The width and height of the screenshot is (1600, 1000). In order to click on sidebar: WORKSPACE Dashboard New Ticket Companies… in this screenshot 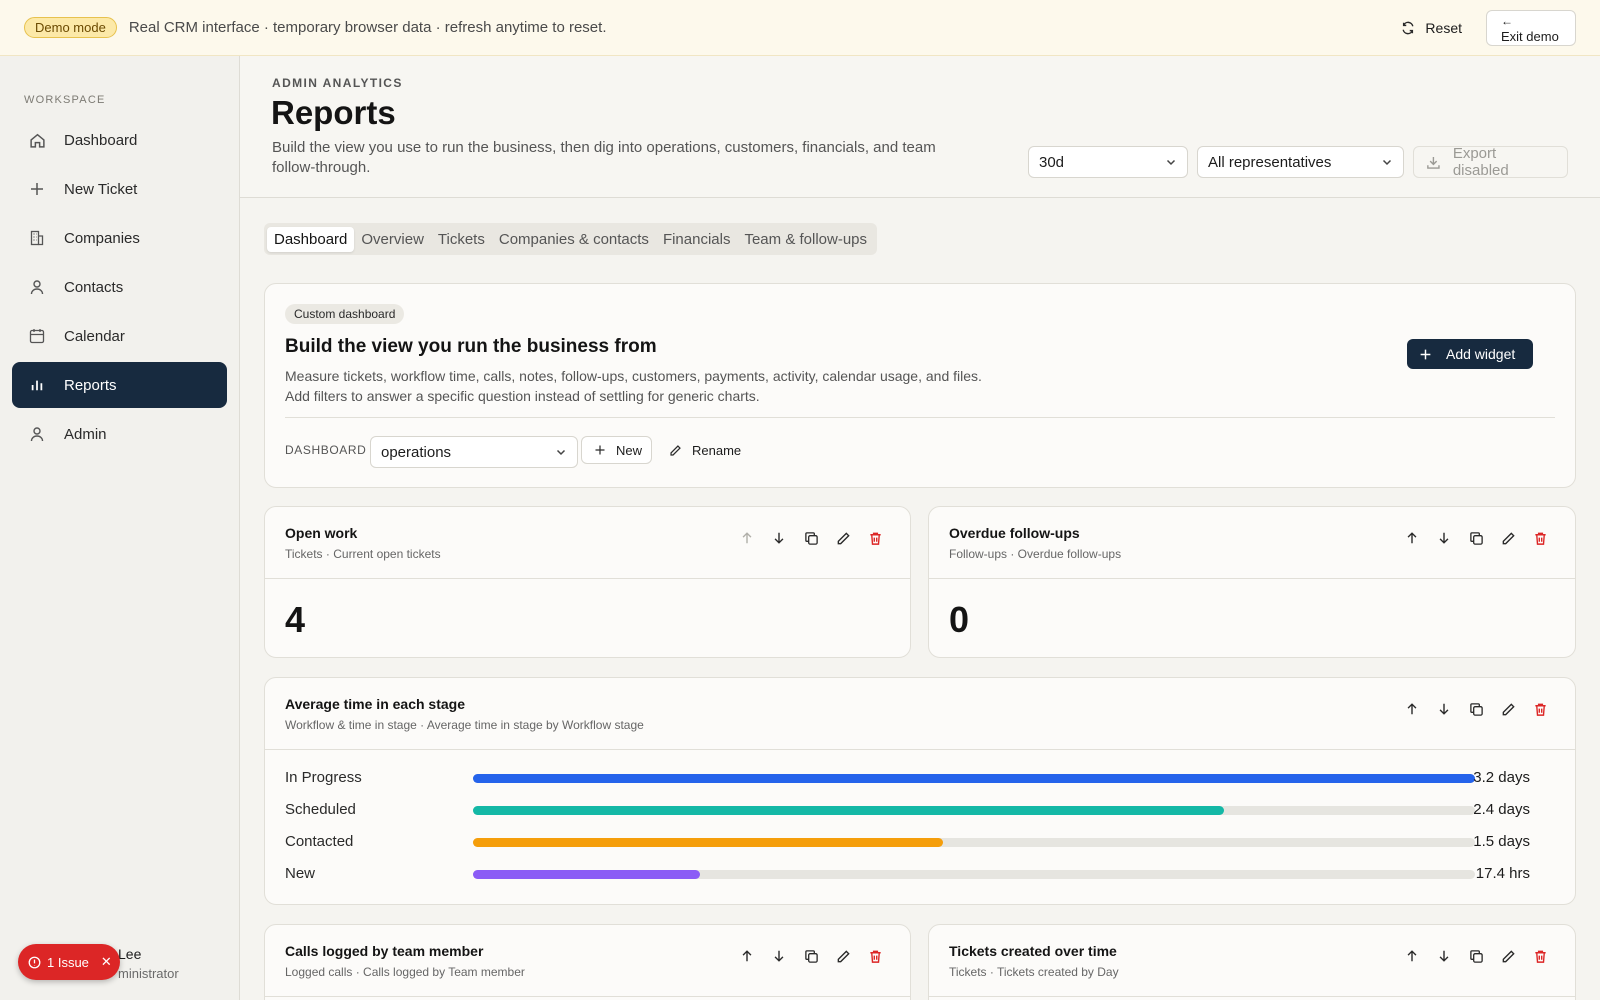, I will do `click(120, 528)`.